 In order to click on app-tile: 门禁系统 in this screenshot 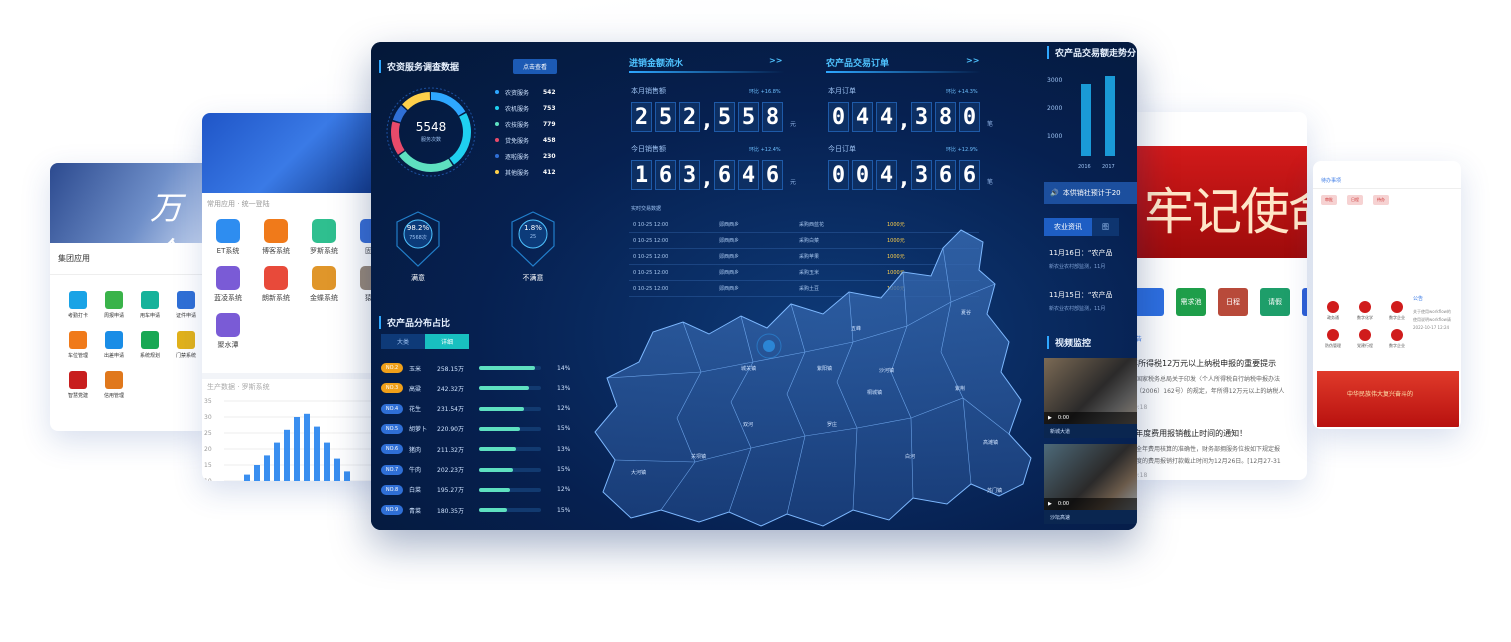, I will do `click(186, 345)`.